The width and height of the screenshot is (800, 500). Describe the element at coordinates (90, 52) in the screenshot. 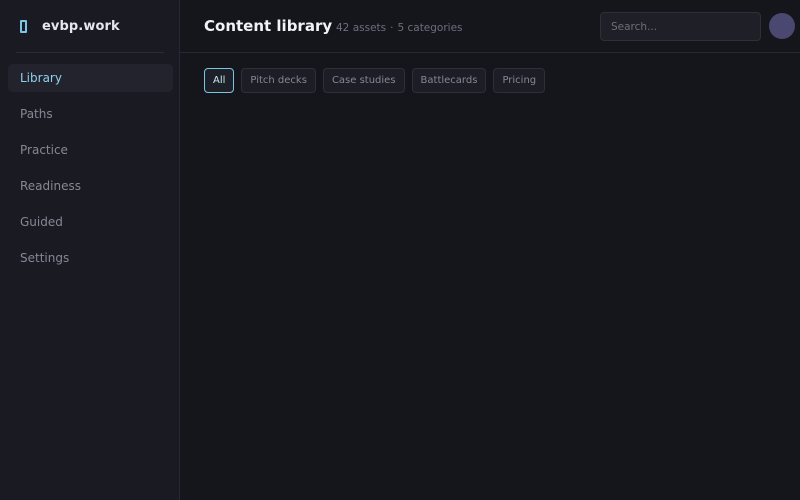

I see `sidebar-divider` at that location.